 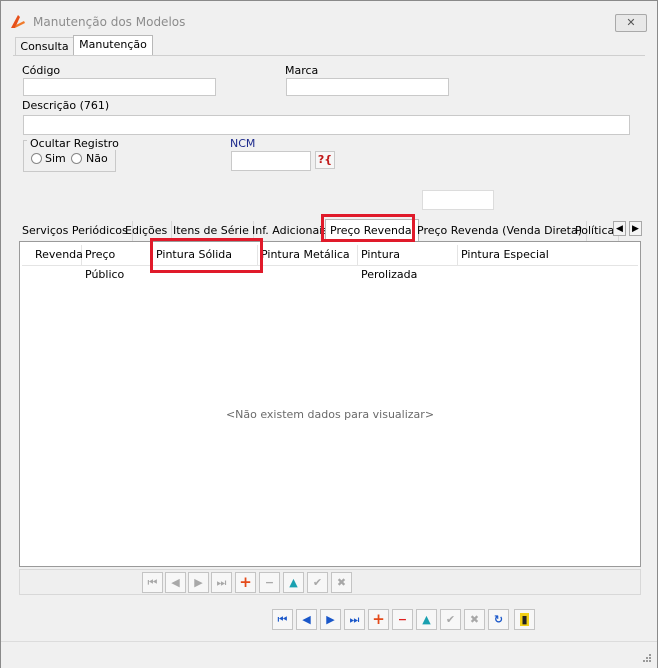 I want to click on edit-button: ▲, so click(x=426, y=619).